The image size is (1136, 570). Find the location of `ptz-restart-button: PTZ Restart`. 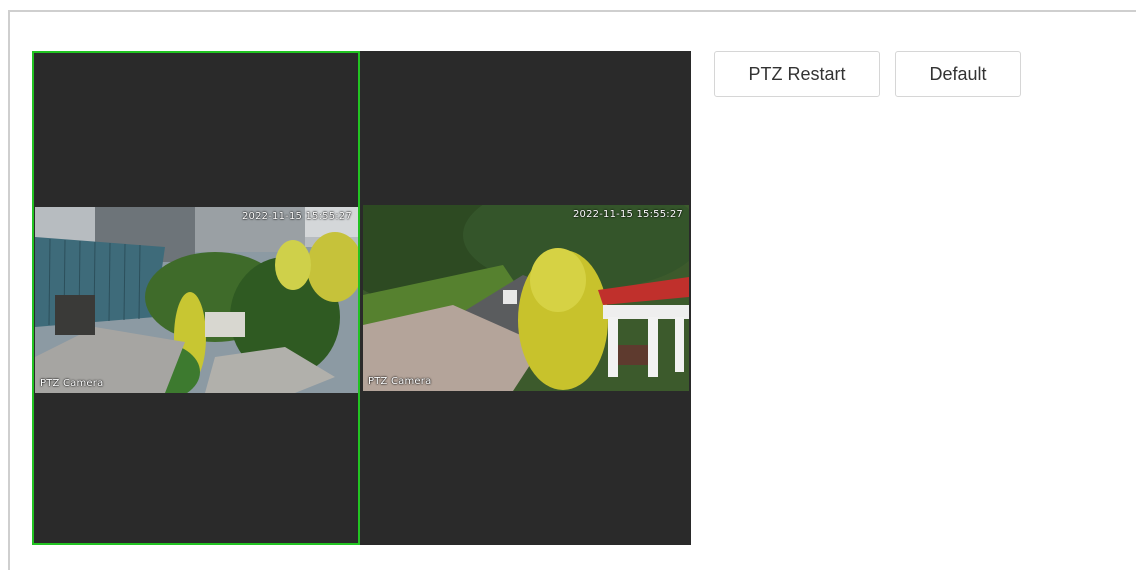

ptz-restart-button: PTZ Restart is located at coordinates (797, 74).